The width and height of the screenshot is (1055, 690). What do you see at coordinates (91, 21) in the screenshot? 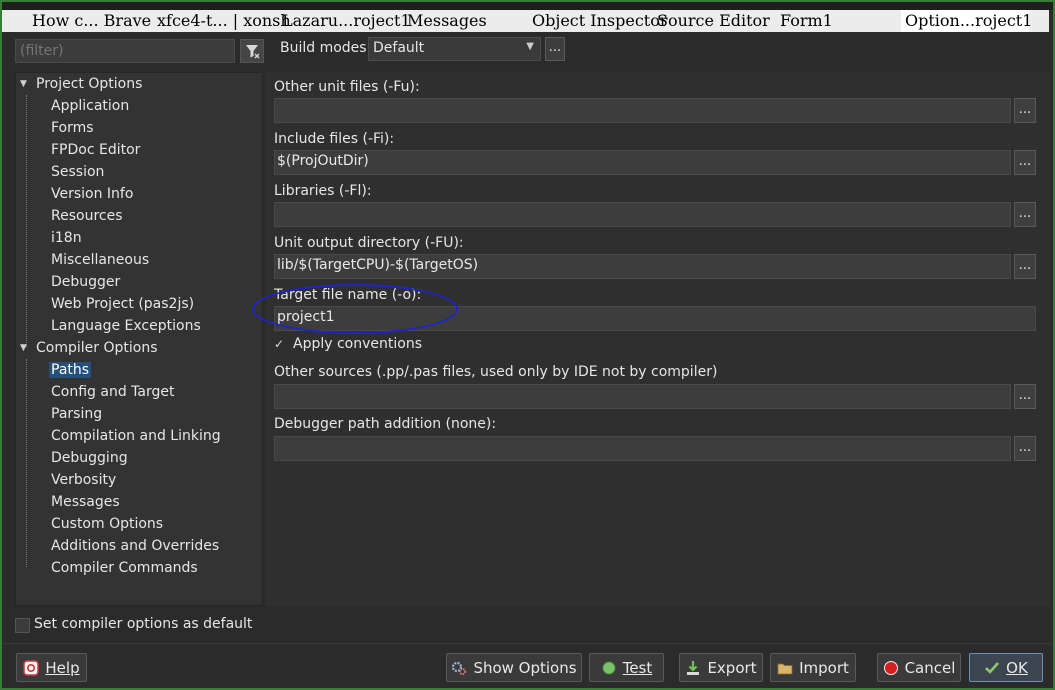
I see `task-brave: How c... Brave` at bounding box center [91, 21].